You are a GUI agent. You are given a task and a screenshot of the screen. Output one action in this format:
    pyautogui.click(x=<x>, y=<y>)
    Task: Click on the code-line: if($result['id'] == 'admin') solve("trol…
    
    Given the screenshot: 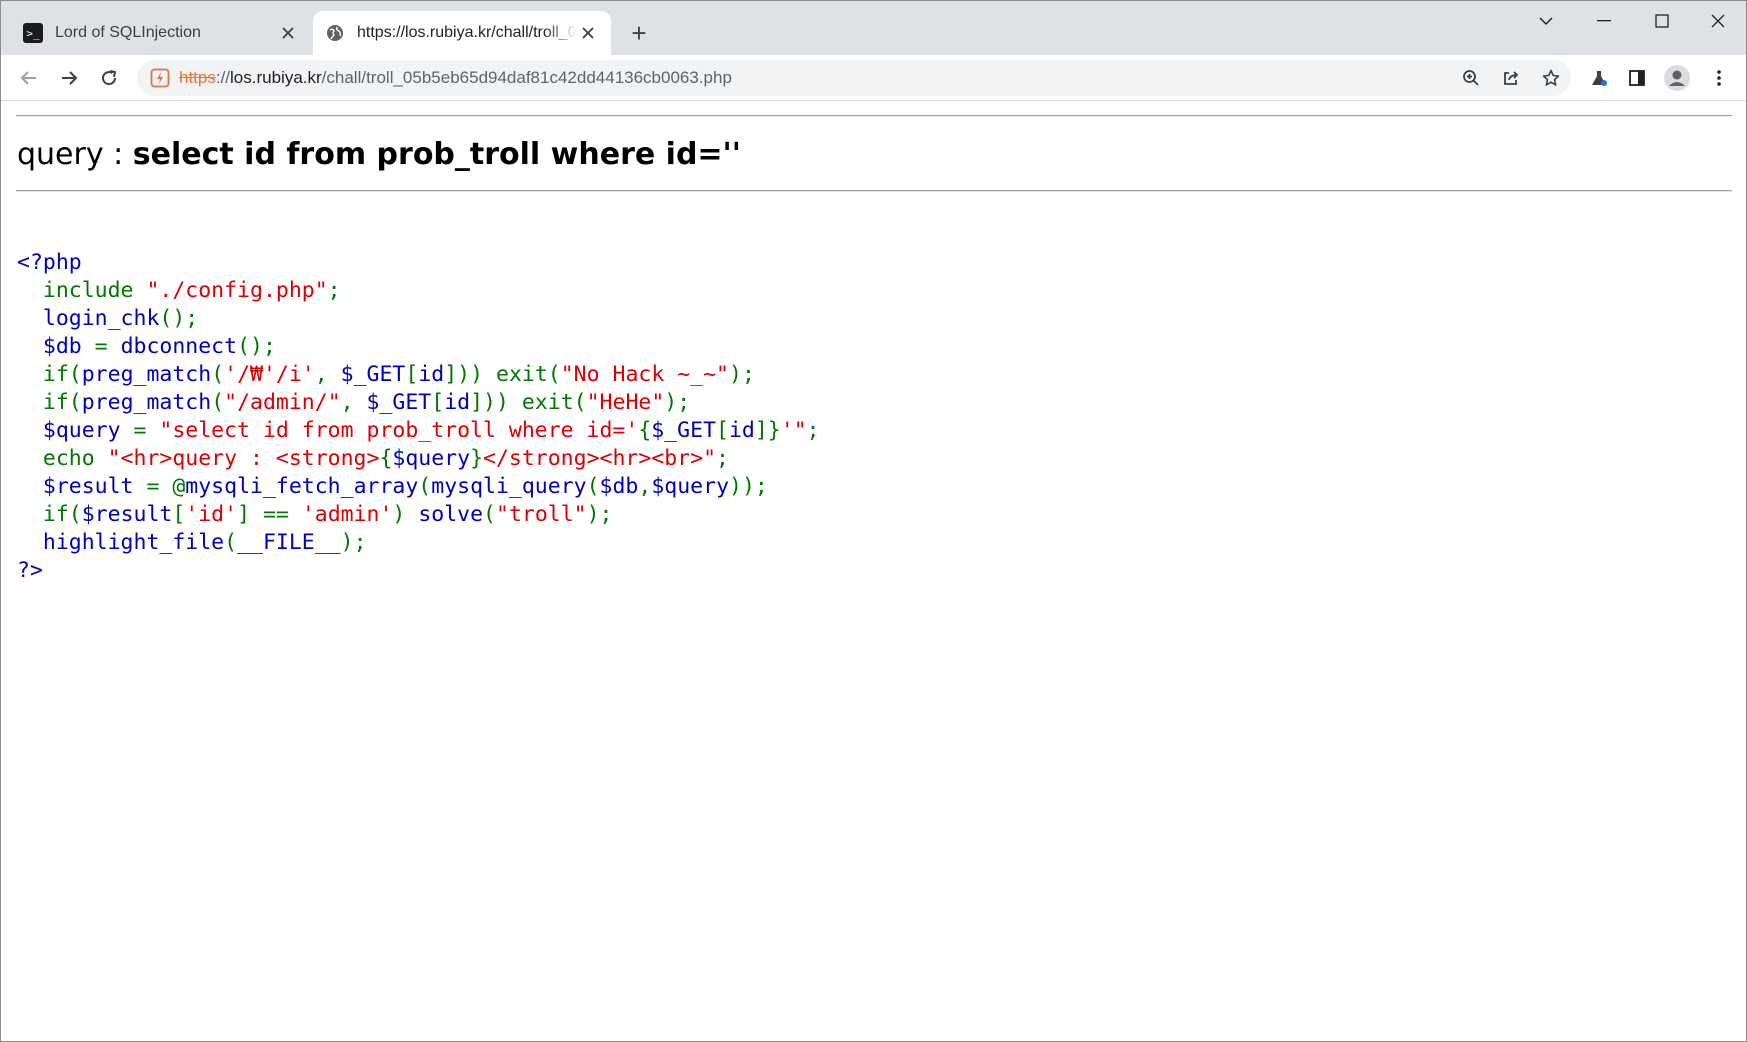 What is the action you would take?
    pyautogui.click(x=418, y=515)
    